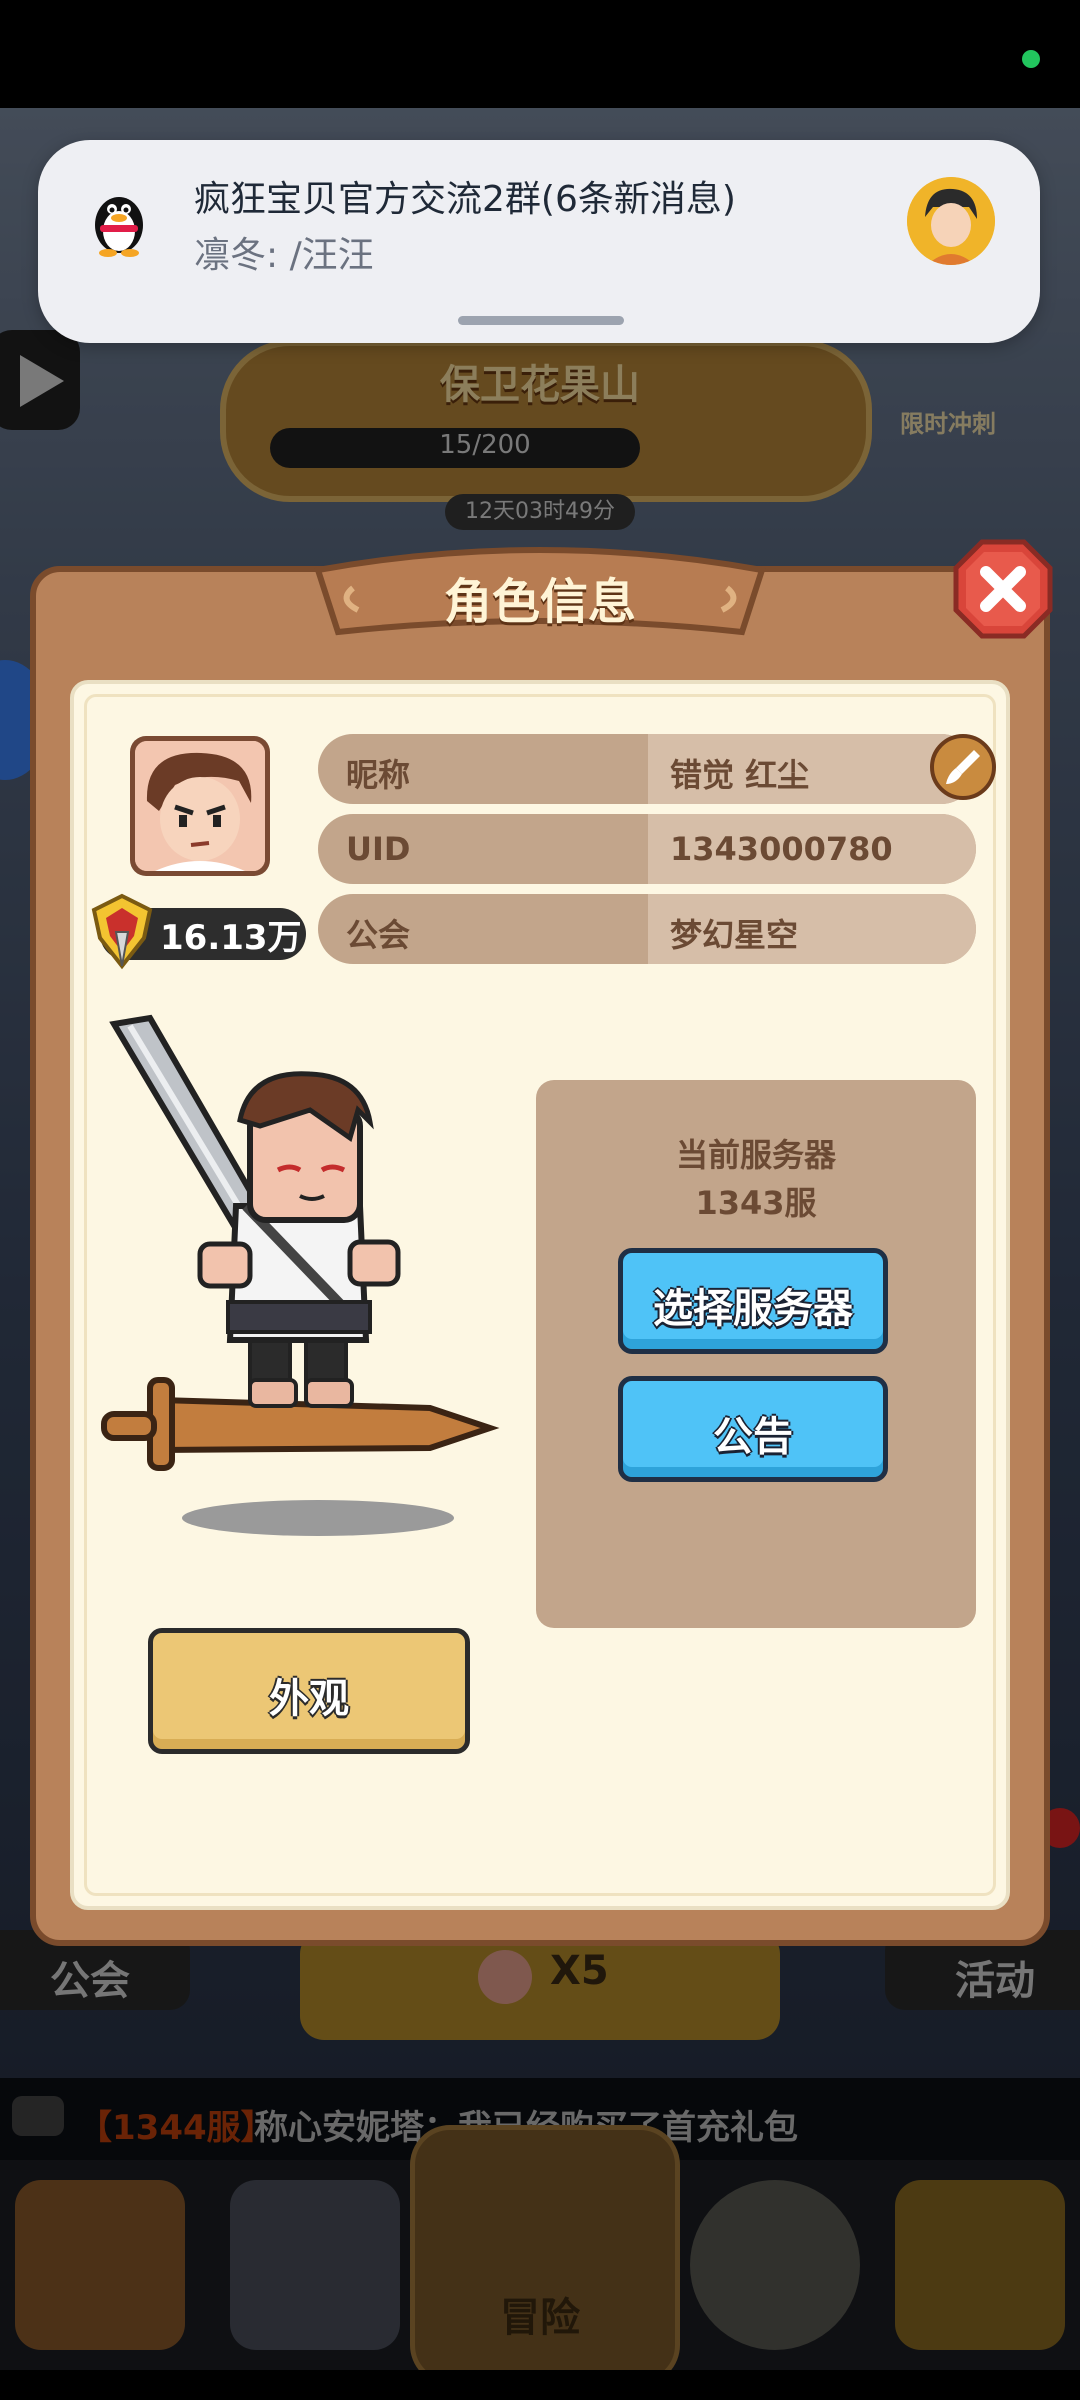  Describe the element at coordinates (465, 199) in the screenshot. I see `notification-title: 疯狂宝贝官方交流2群(6条新消息)` at that location.